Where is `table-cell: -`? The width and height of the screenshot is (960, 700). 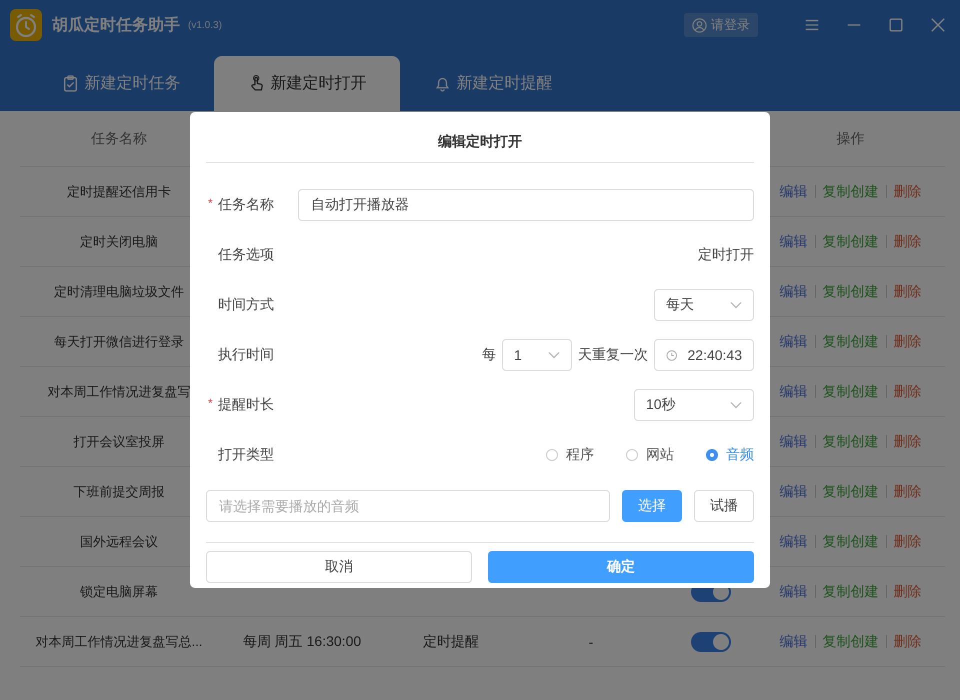
table-cell: - is located at coordinates (591, 642).